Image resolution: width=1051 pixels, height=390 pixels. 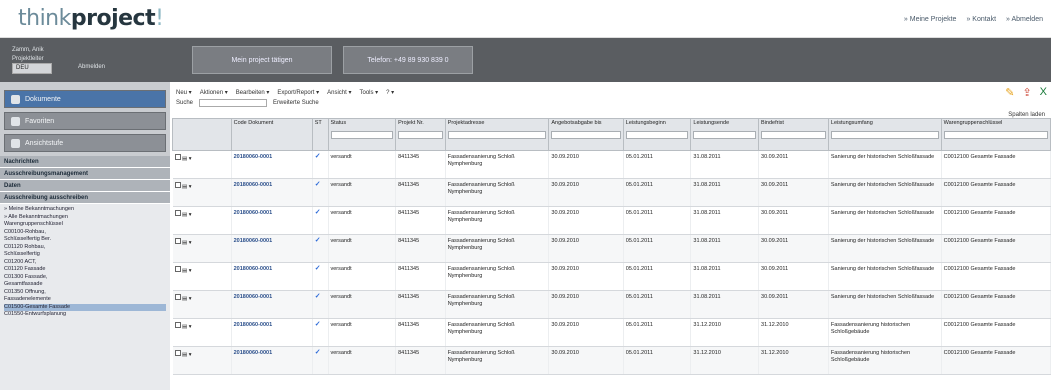 What do you see at coordinates (981, 19) in the screenshot?
I see `link-contact: » Kontakt` at bounding box center [981, 19].